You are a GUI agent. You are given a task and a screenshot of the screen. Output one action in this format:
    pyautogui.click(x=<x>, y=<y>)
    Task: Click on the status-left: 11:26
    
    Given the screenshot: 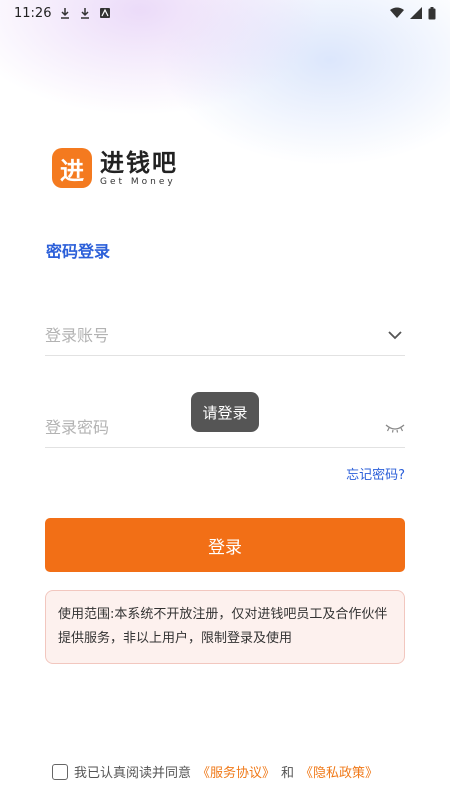 What is the action you would take?
    pyautogui.click(x=62, y=13)
    